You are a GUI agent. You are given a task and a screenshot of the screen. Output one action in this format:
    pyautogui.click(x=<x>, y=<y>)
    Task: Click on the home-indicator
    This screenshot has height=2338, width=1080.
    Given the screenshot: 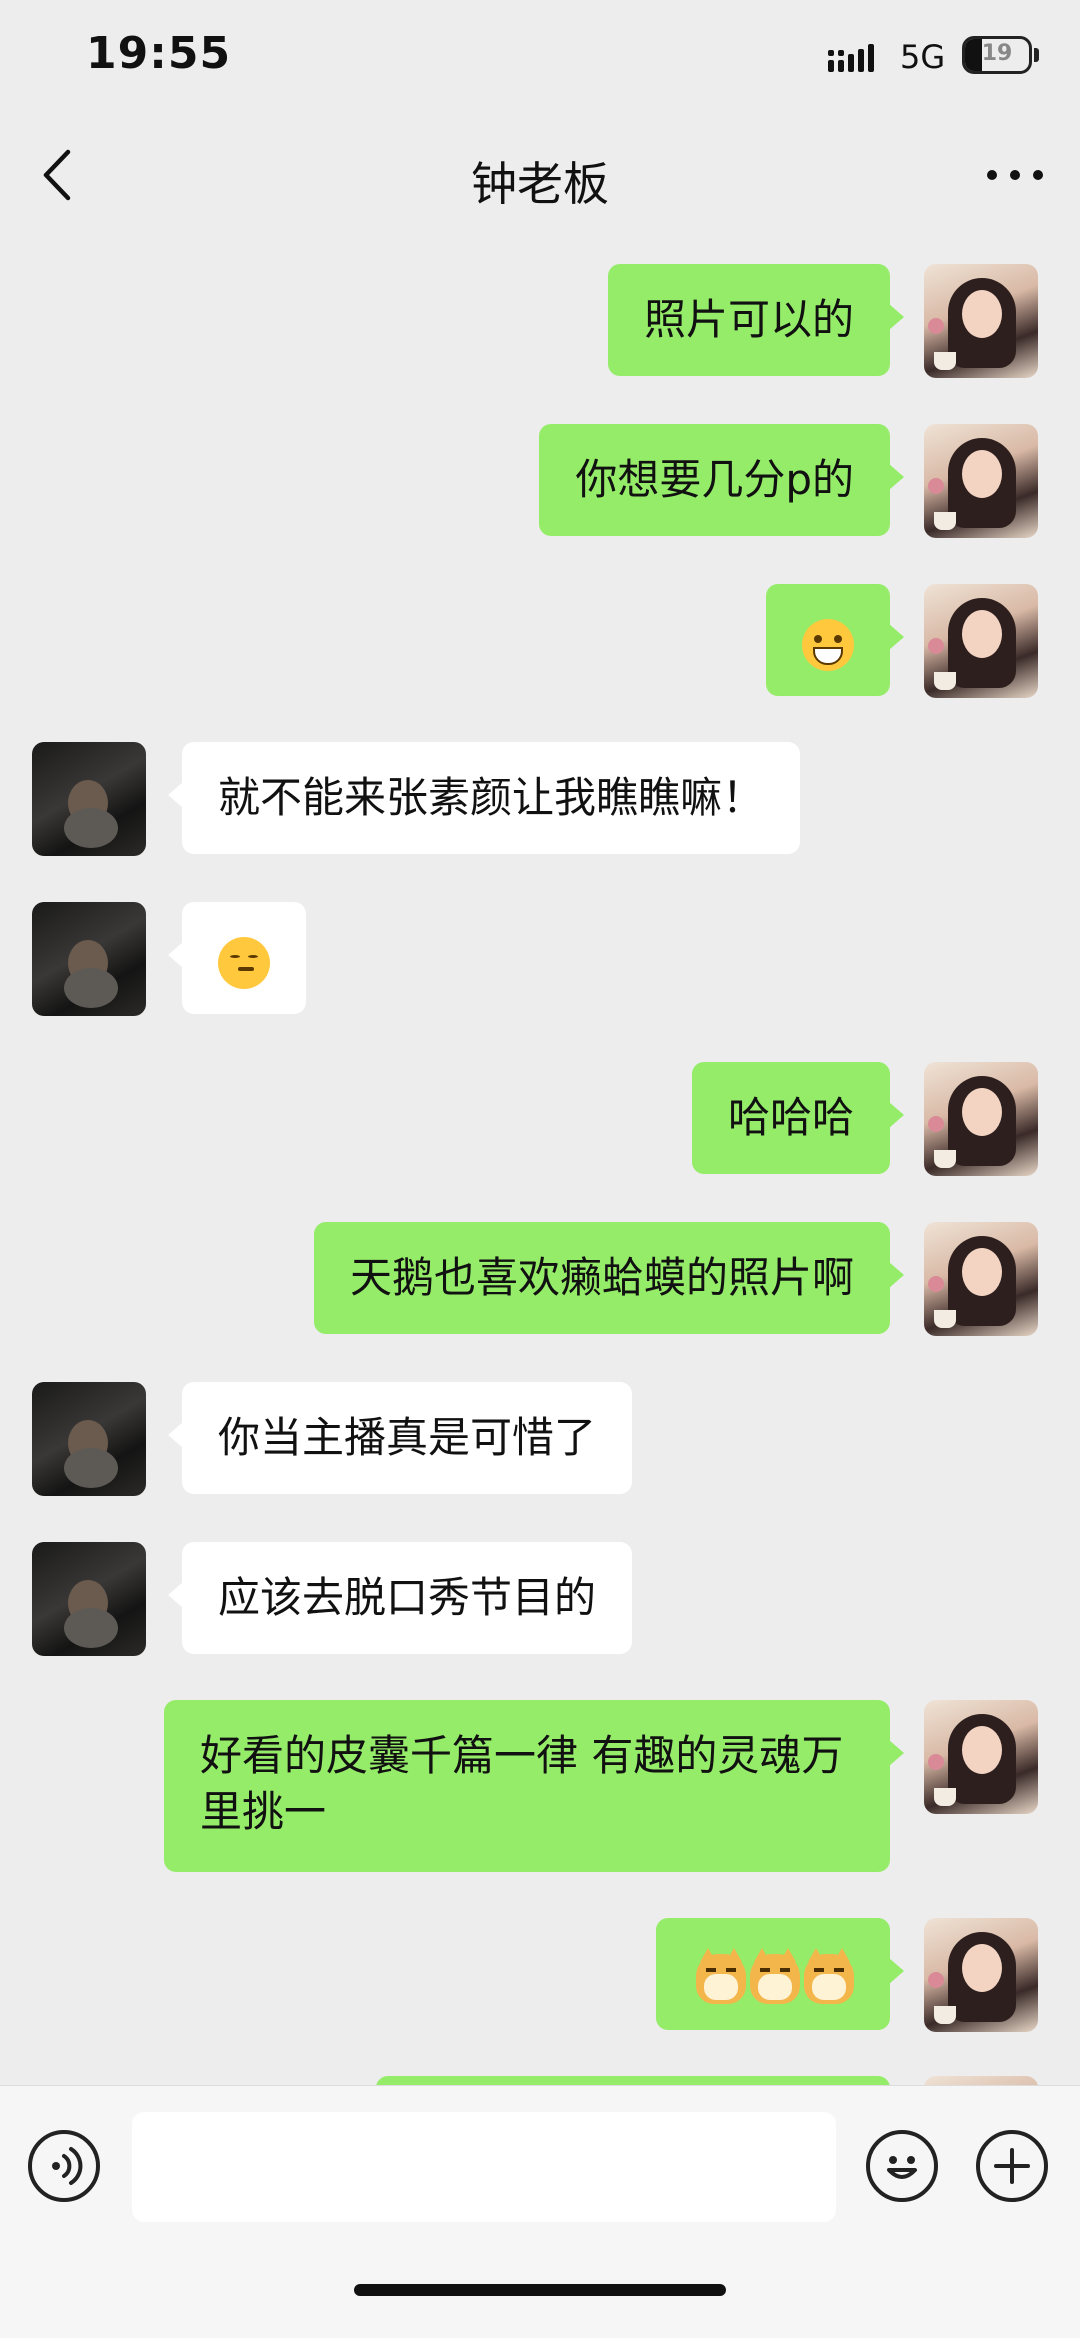 What is the action you would take?
    pyautogui.click(x=540, y=2290)
    